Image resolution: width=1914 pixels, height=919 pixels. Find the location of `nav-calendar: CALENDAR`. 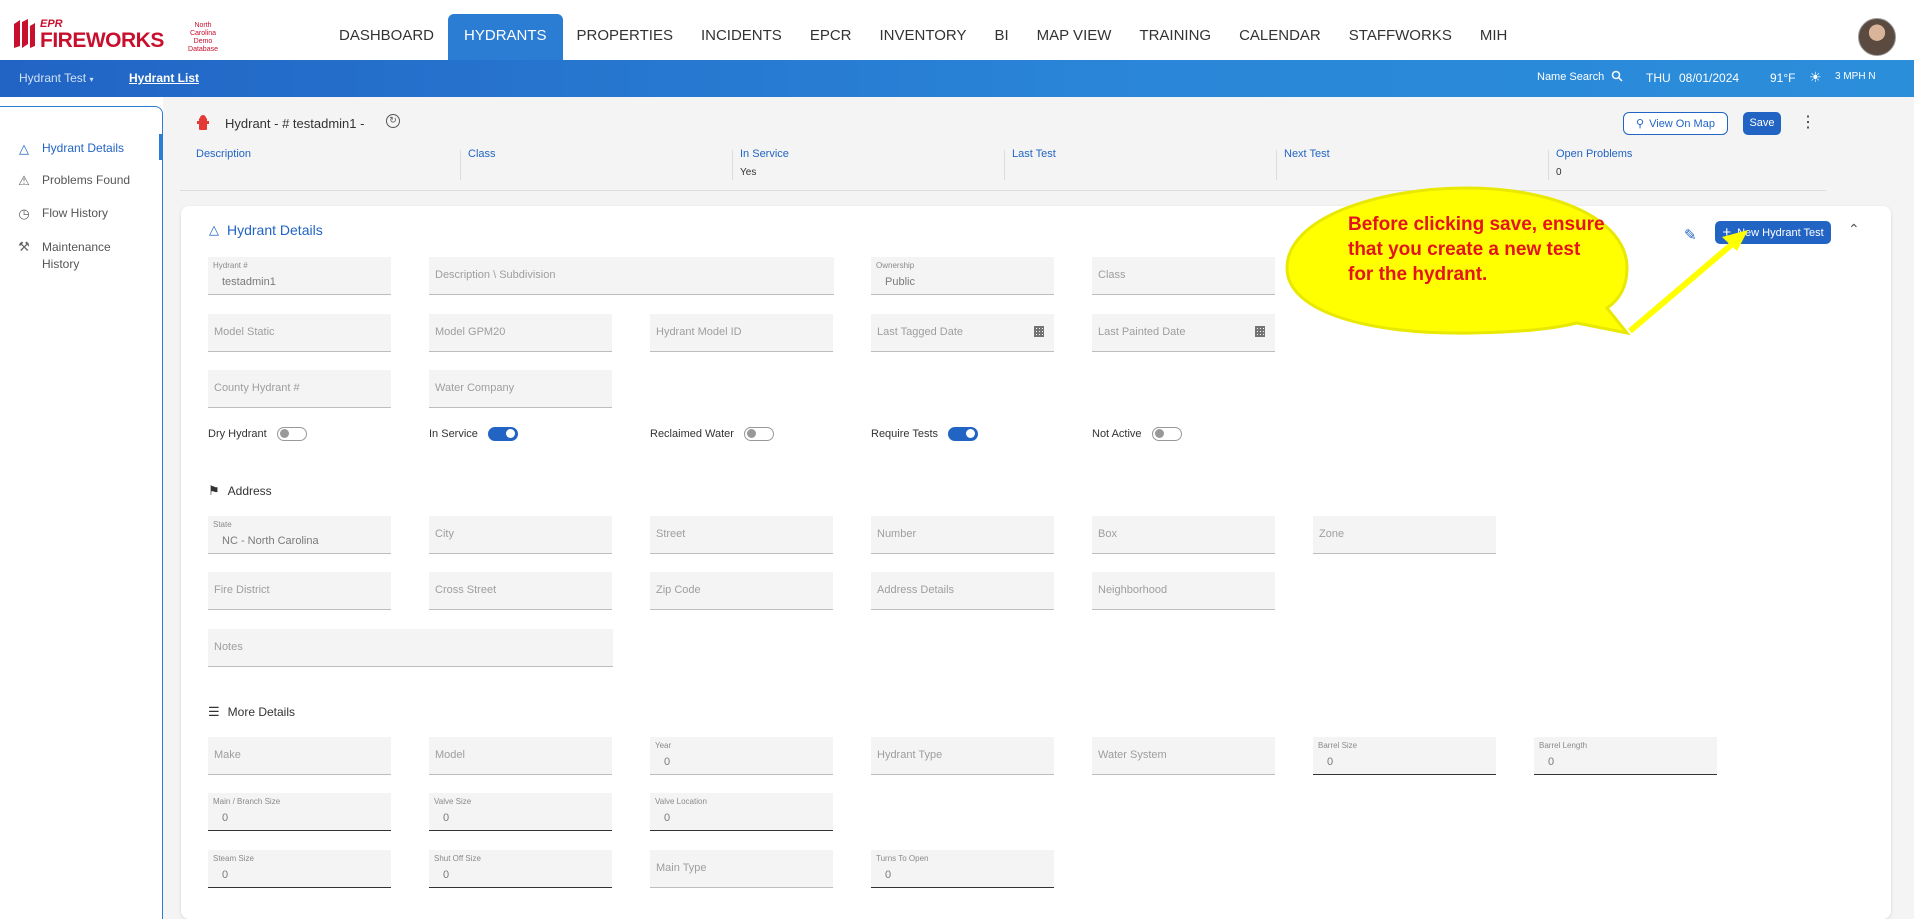

nav-calendar: CALENDAR is located at coordinates (1280, 37).